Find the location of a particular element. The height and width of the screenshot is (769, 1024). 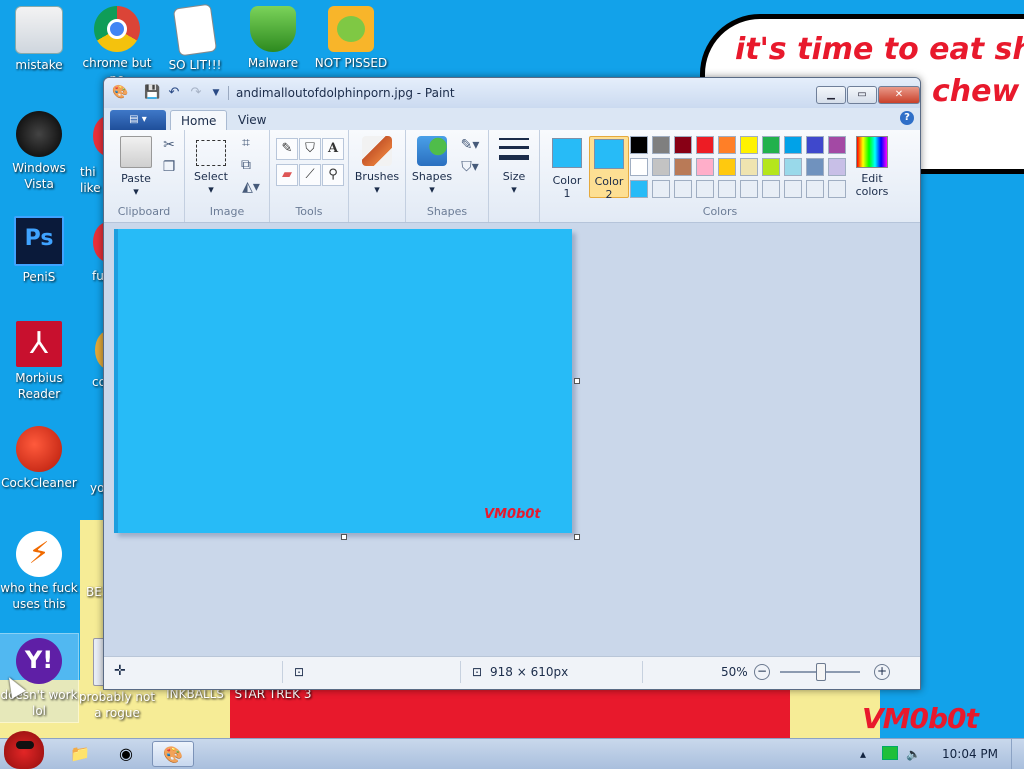

size-button: Size ▾ is located at coordinates (514, 167).